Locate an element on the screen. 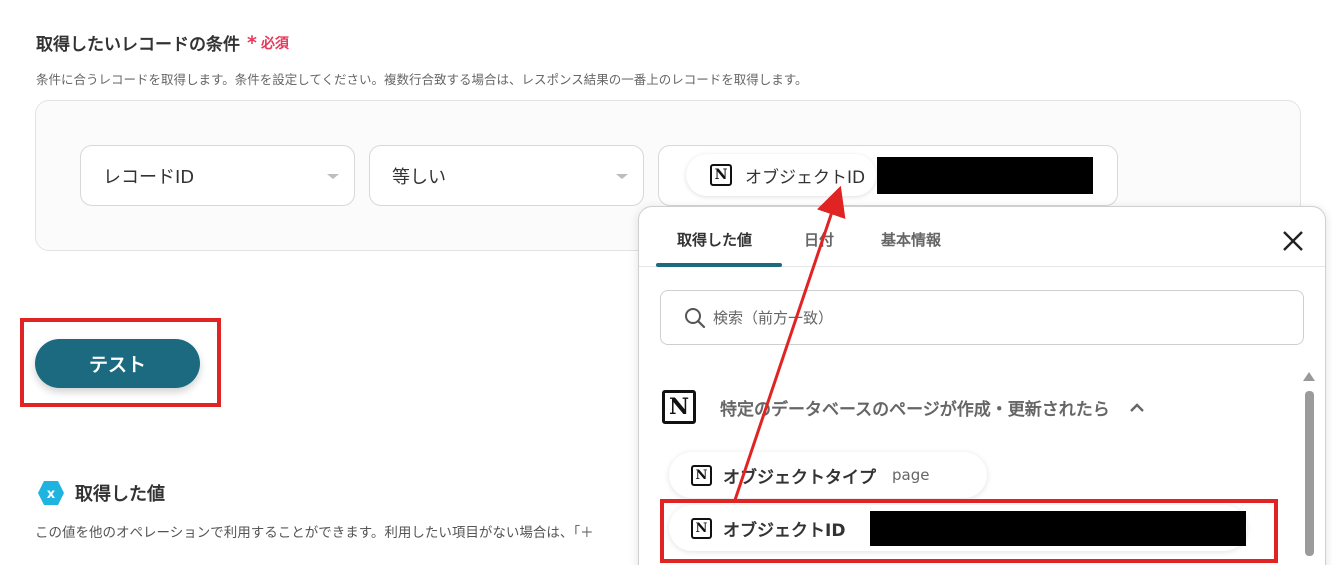 Image resolution: width=1332 pixels, height=565 pixels. search-icon is located at coordinates (695, 317).